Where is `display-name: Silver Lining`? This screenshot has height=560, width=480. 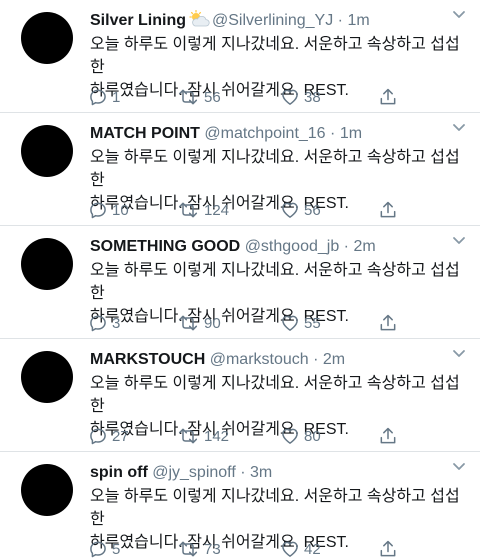 display-name: Silver Lining is located at coordinates (138, 20).